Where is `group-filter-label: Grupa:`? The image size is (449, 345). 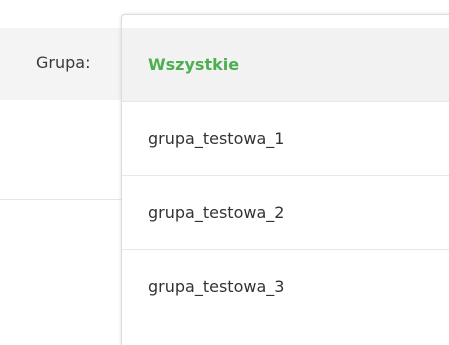
group-filter-label: Grupa: is located at coordinates (63, 62).